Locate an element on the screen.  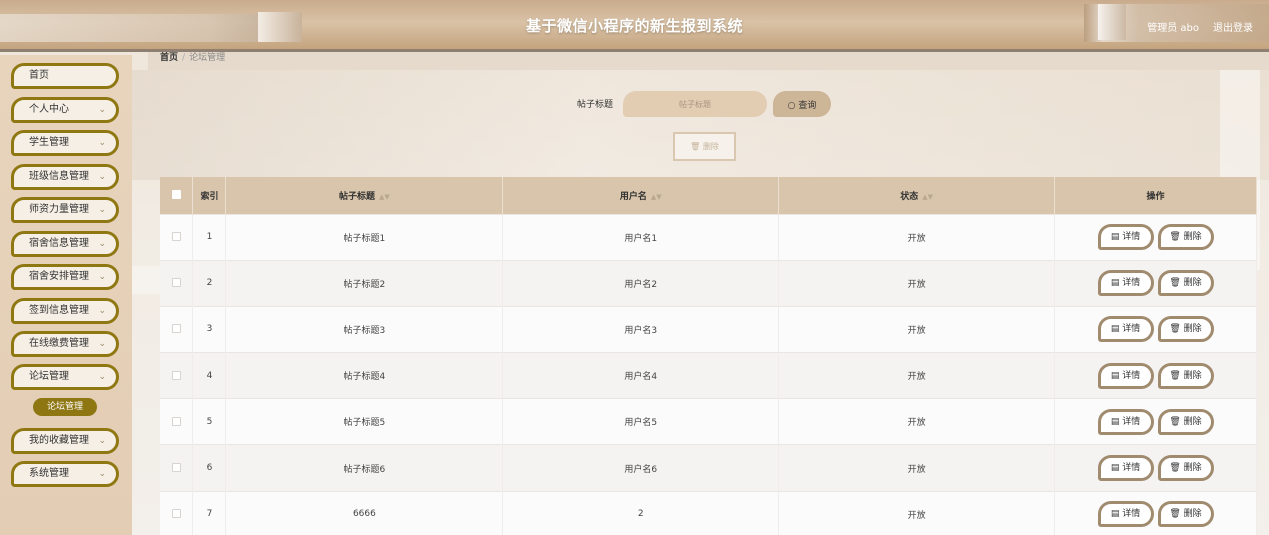
header-username: 用户名 ▲▼ is located at coordinates (641, 195).